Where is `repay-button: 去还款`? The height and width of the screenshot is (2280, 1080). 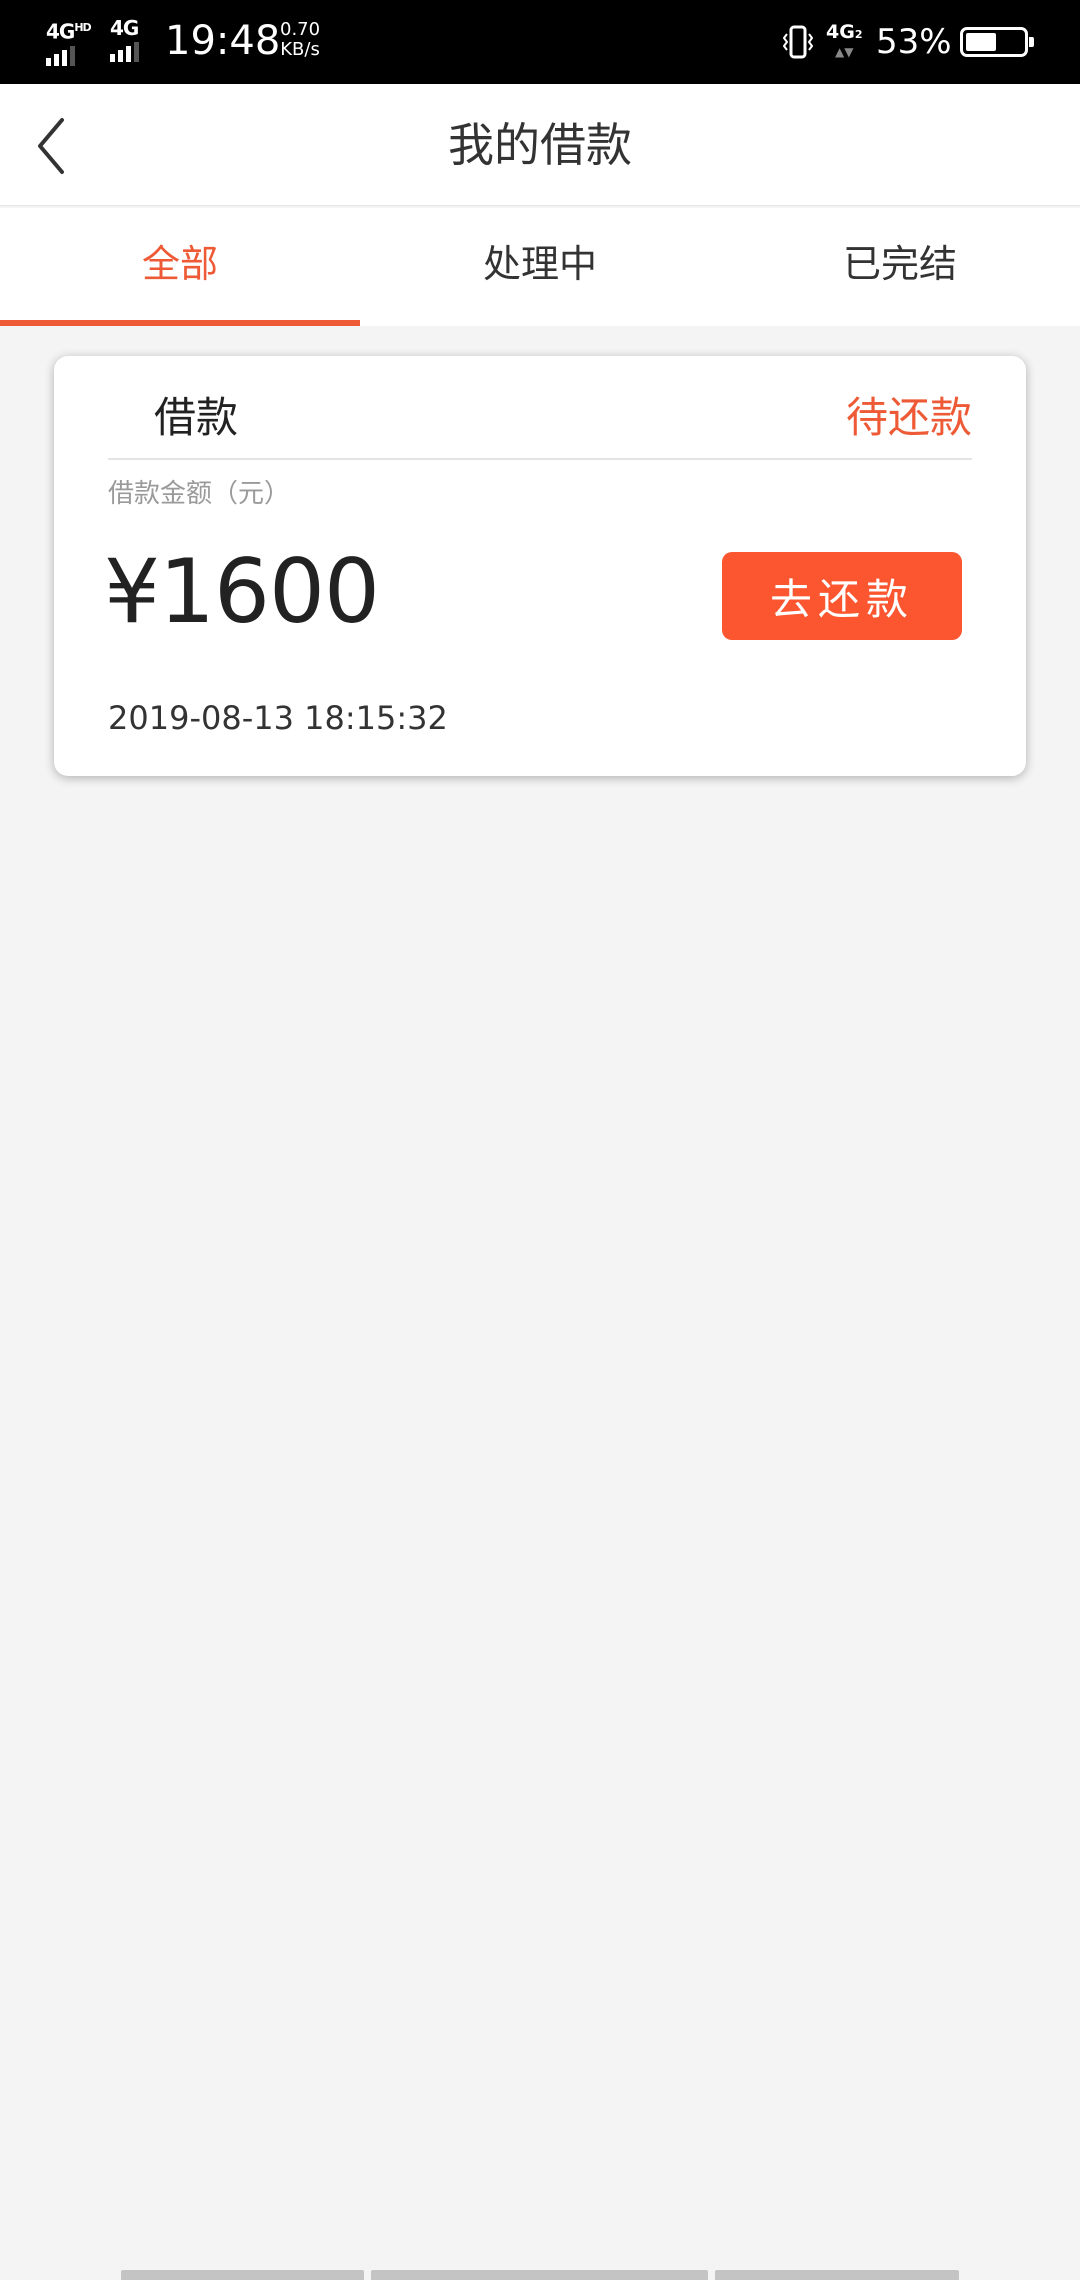 repay-button: 去还款 is located at coordinates (842, 596).